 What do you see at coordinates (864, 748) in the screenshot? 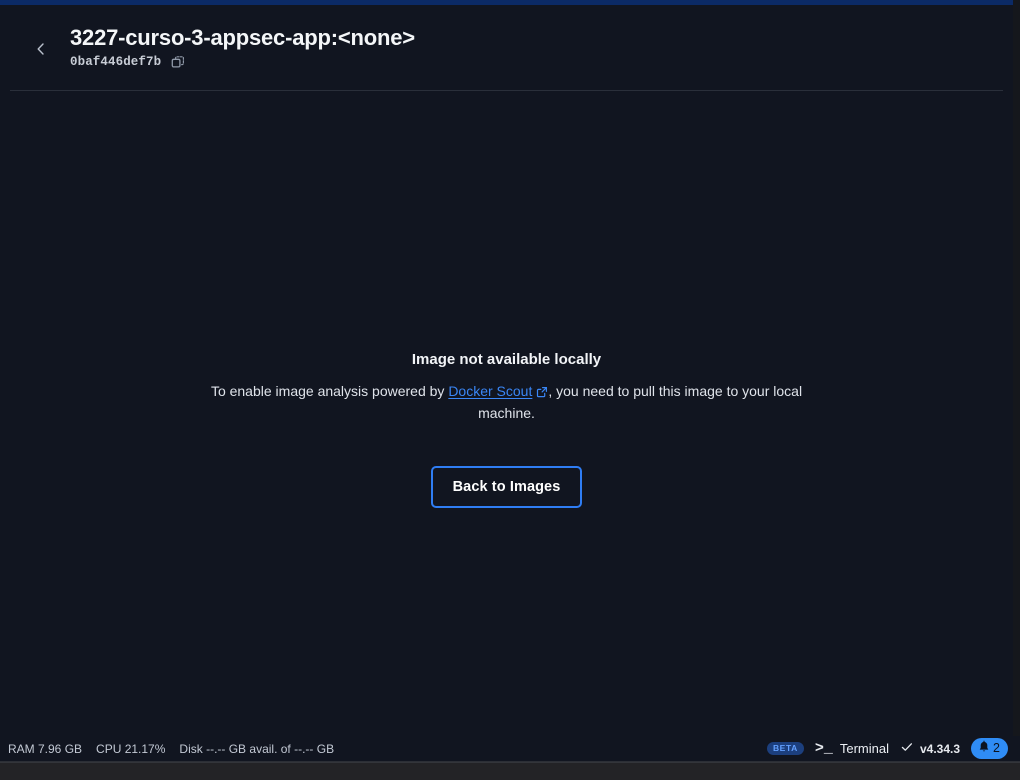
I see `terminal-label: Terminal` at bounding box center [864, 748].